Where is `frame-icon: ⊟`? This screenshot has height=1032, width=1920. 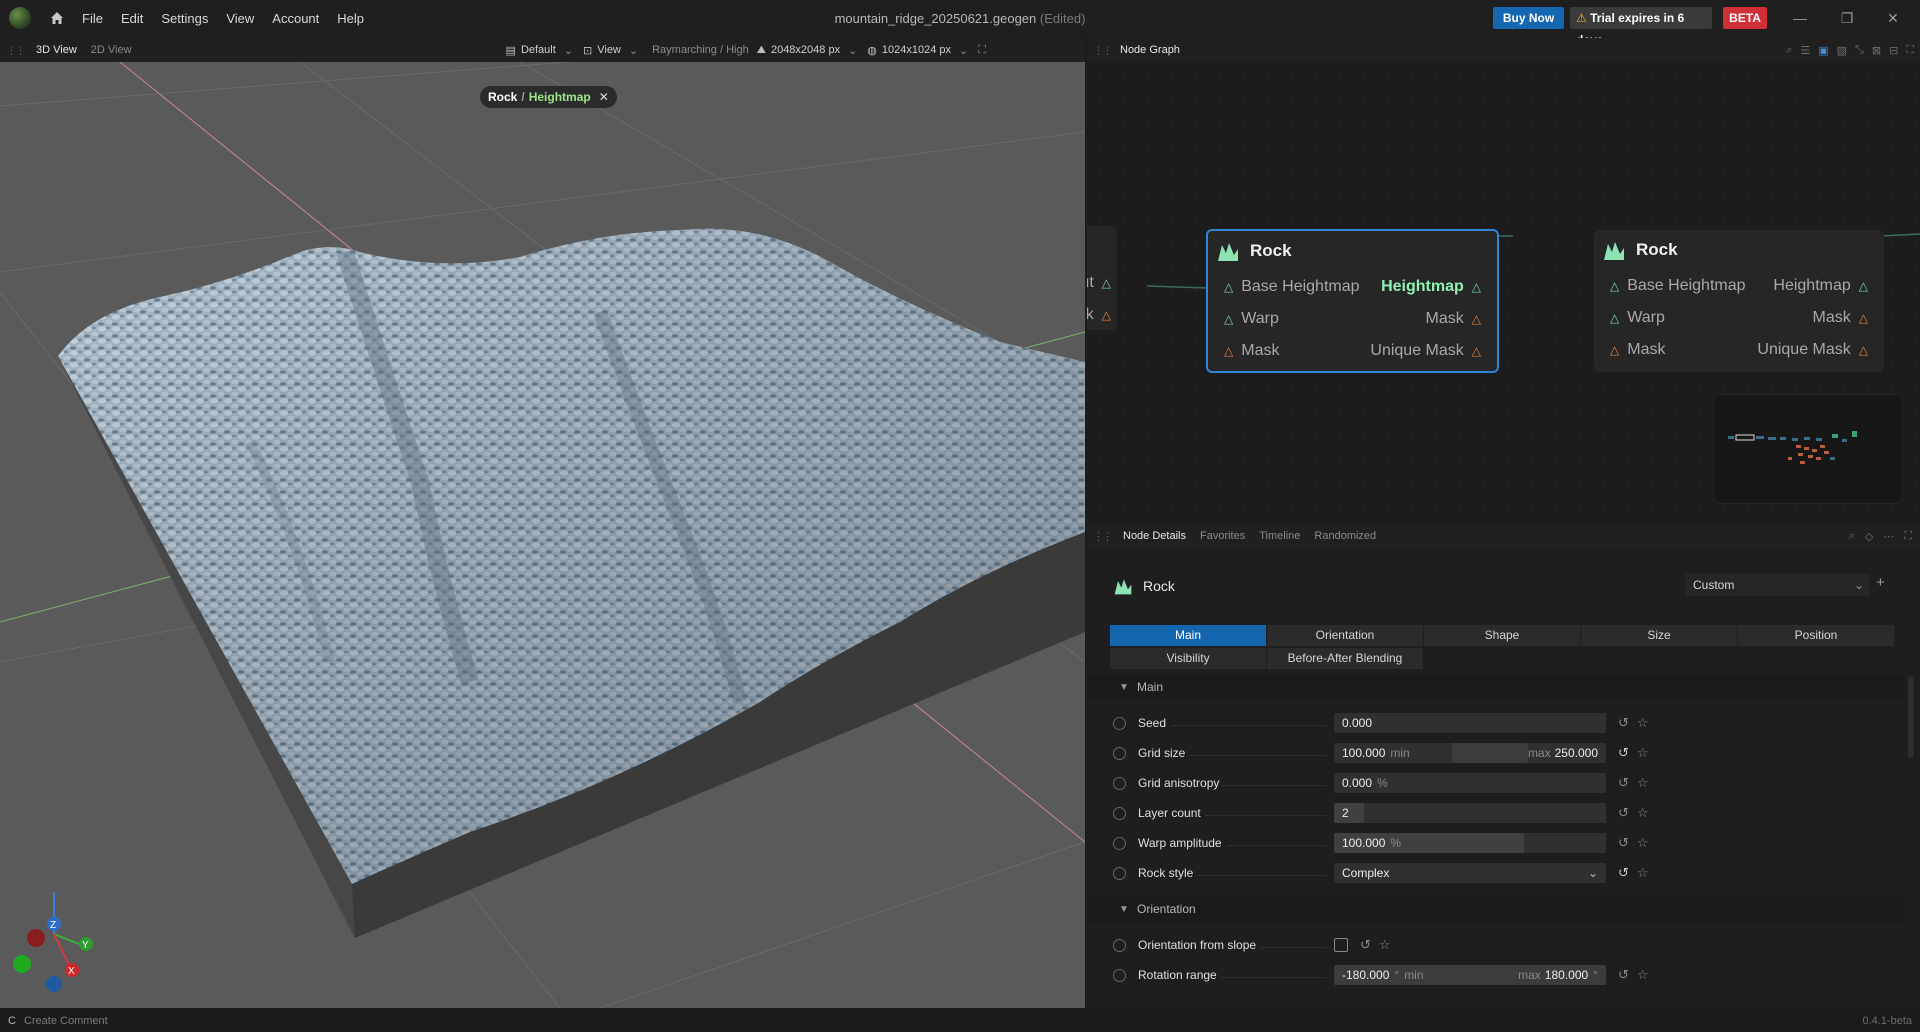 frame-icon: ⊟ is located at coordinates (1893, 50).